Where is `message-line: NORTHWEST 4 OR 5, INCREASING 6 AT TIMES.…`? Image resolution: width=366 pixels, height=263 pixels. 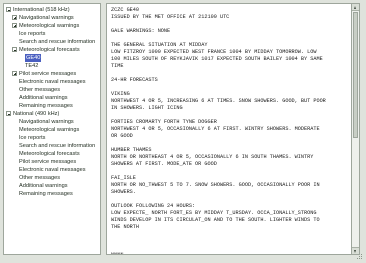 message-line: NORTHWEST 4 OR 5, INCREASING 6 AT TIMES.… is located at coordinates (218, 101).